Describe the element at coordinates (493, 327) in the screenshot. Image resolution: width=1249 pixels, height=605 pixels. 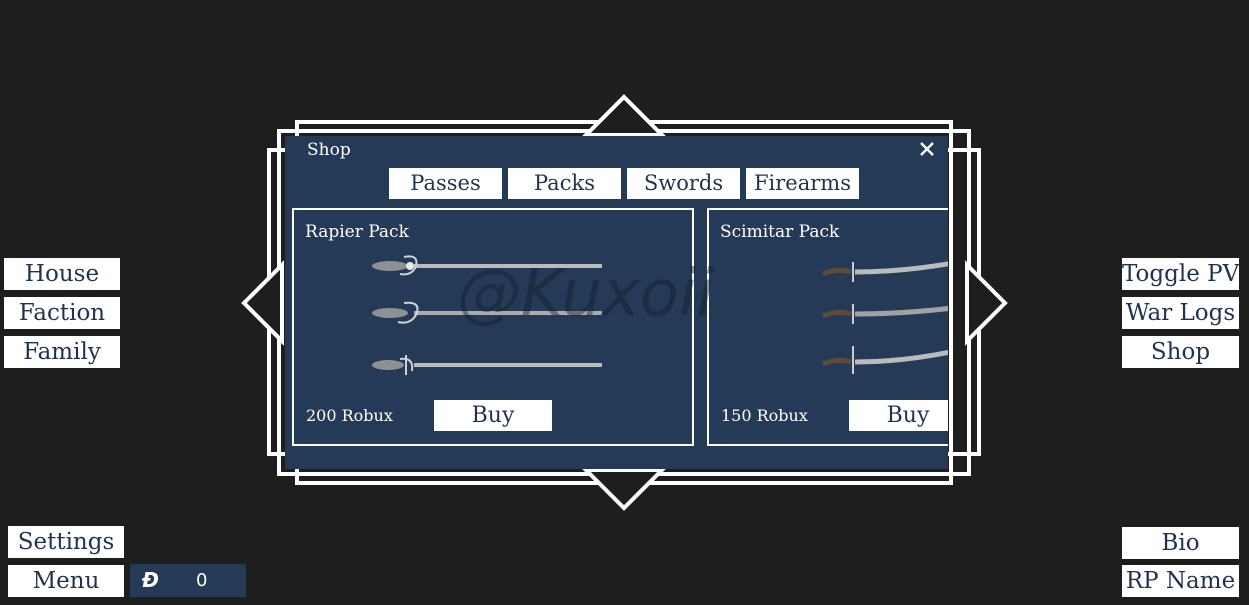
I see `rapier-pack-card: Rapier Pack 200 Robux Buy` at that location.